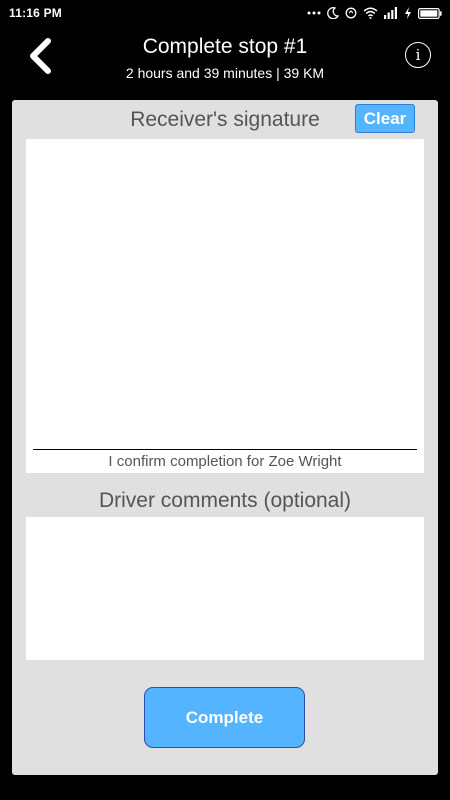 The width and height of the screenshot is (450, 800). I want to click on status-icons, so click(374, 13).